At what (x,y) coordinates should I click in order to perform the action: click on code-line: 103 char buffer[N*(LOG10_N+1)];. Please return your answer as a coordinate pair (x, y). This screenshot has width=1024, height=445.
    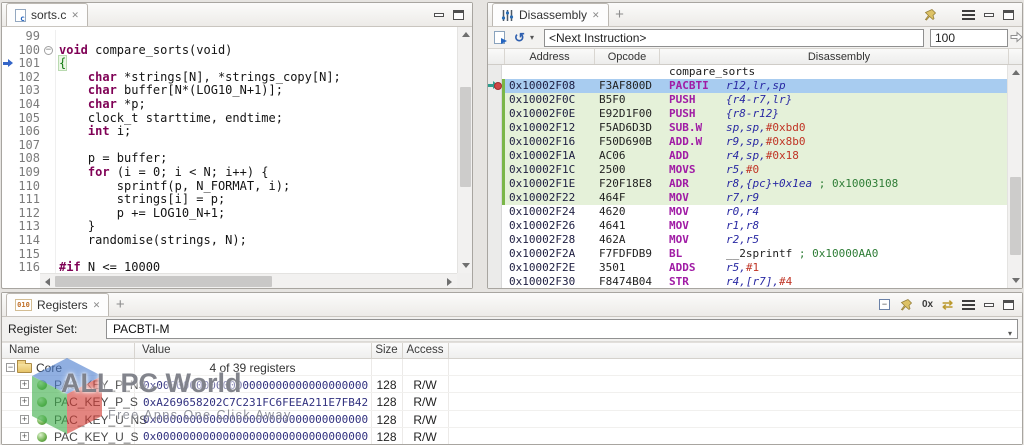
    Looking at the image, I should click on (229, 91).